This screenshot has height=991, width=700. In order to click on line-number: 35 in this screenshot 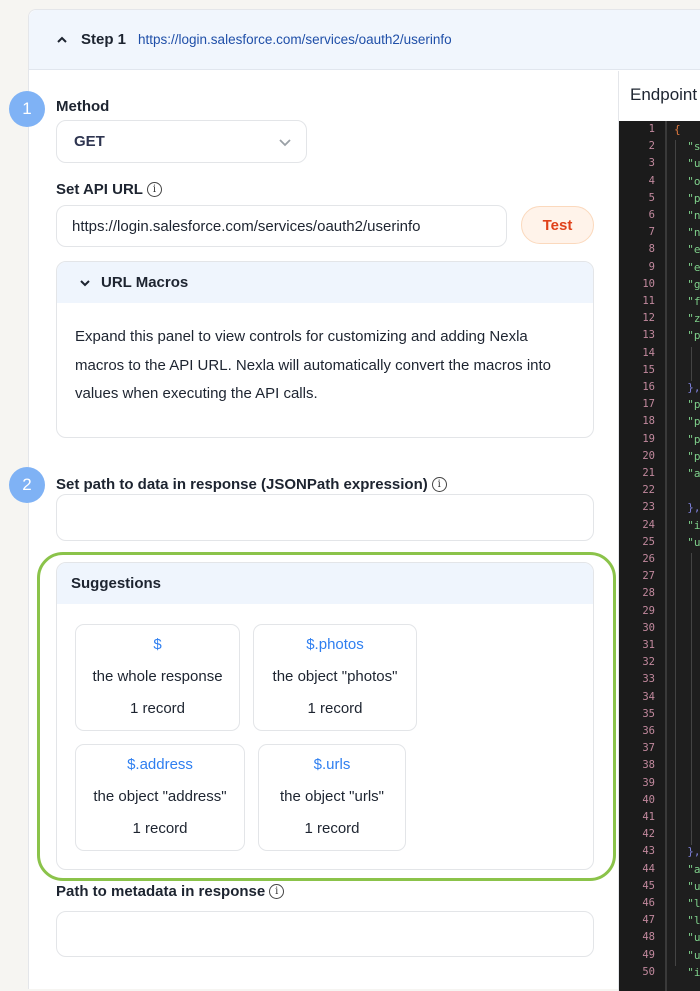, I will do `click(648, 713)`.